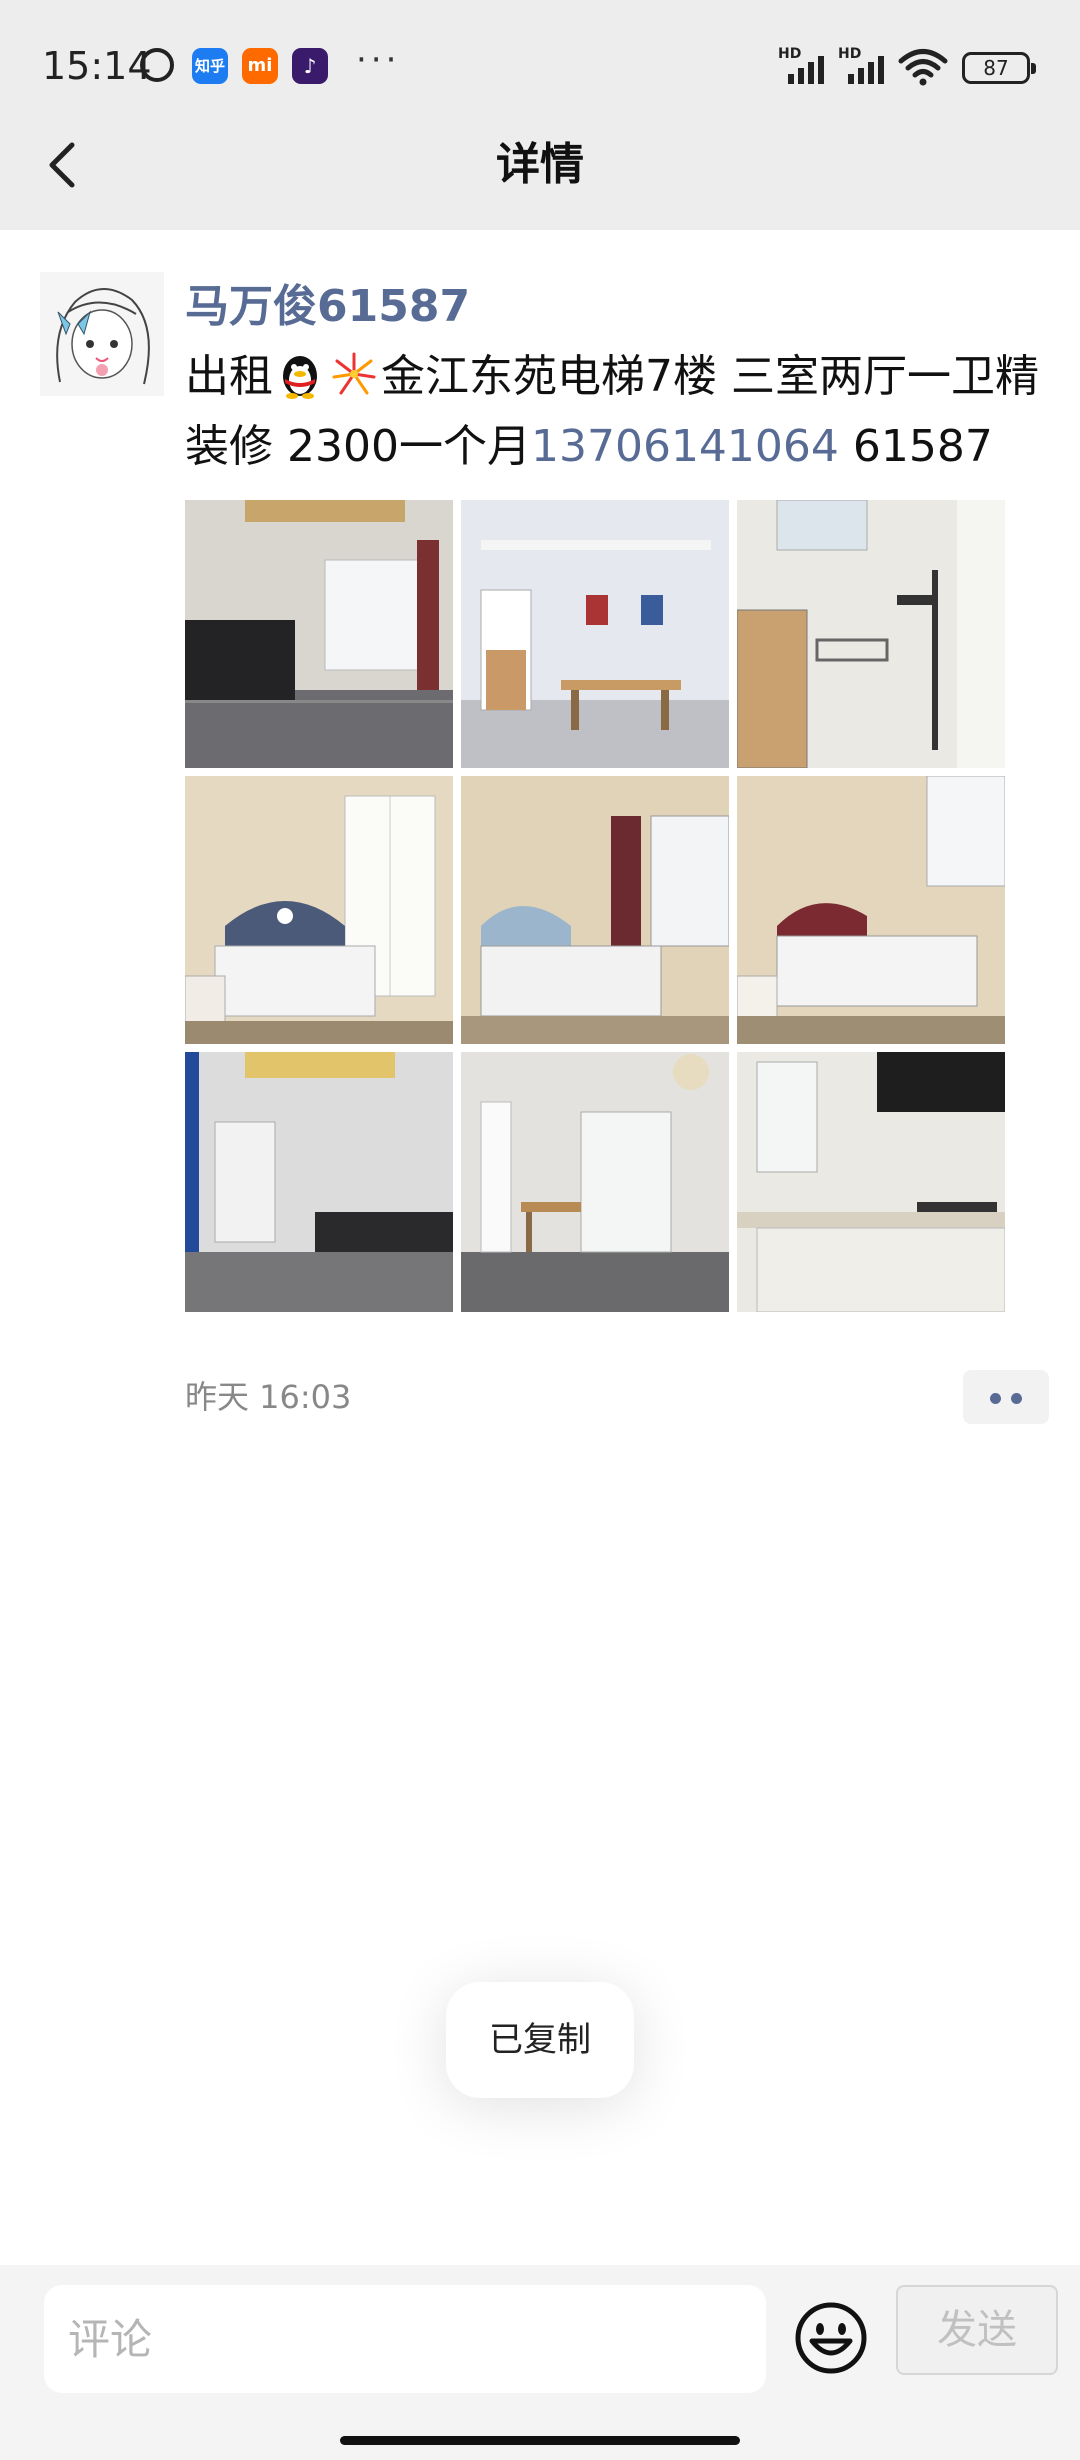  I want to click on home-indicator, so click(540, 2440).